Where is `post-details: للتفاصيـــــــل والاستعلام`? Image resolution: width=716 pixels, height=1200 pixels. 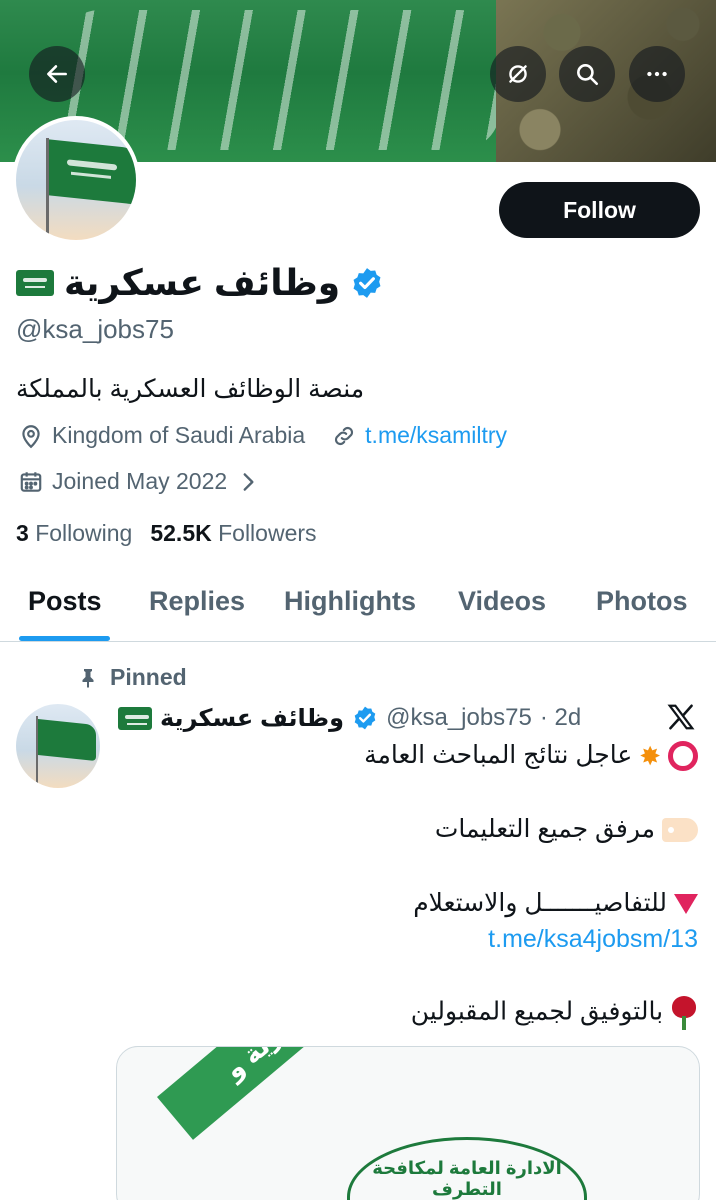 post-details: للتفاصيـــــــل والاستعلام is located at coordinates (540, 903).